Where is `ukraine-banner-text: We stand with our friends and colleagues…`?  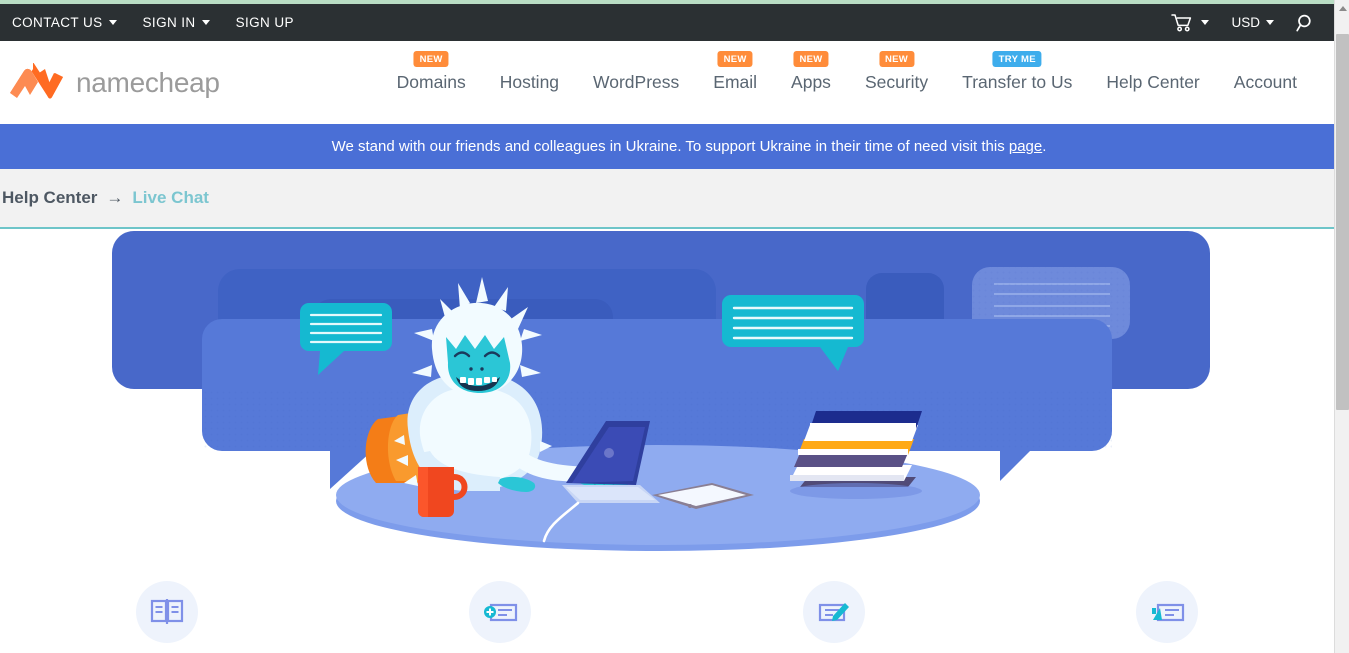 ukraine-banner-text: We stand with our friends and colleagues… is located at coordinates (689, 146).